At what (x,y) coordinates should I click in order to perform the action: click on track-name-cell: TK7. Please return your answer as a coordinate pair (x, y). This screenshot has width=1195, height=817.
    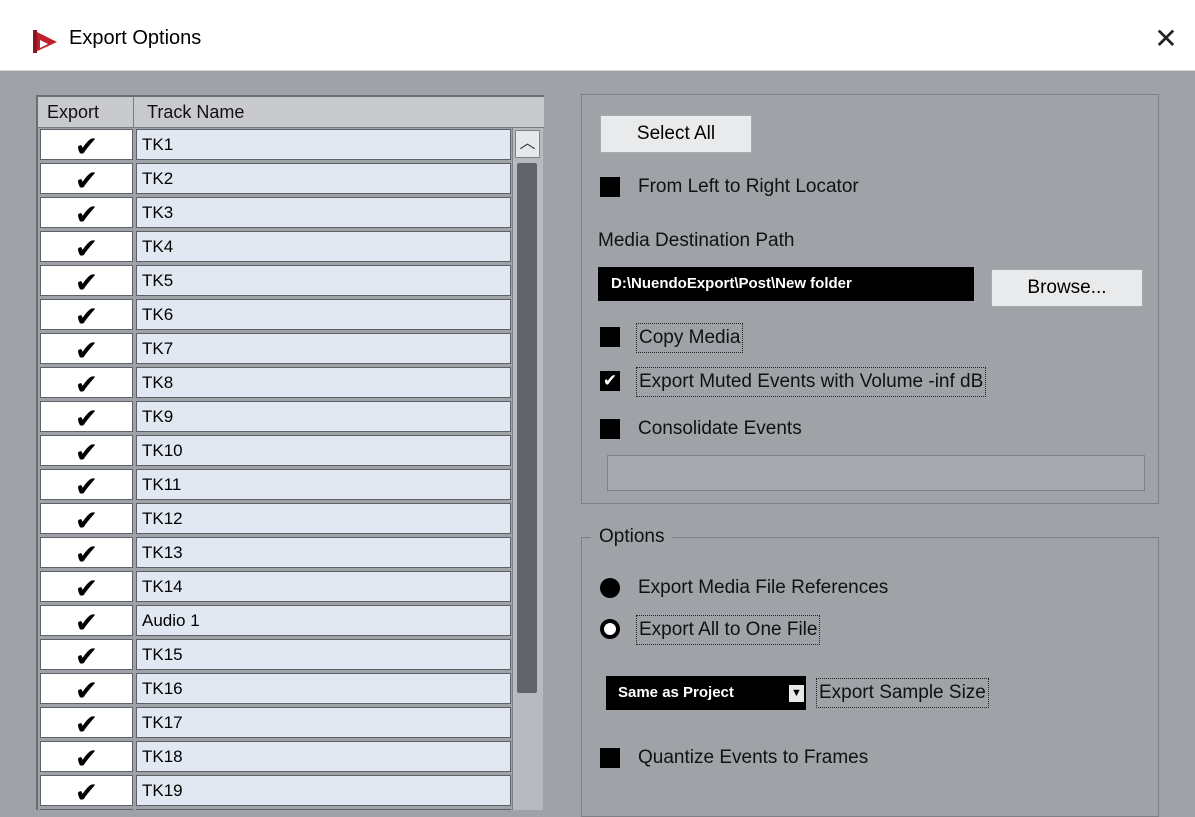
    Looking at the image, I should click on (323, 348).